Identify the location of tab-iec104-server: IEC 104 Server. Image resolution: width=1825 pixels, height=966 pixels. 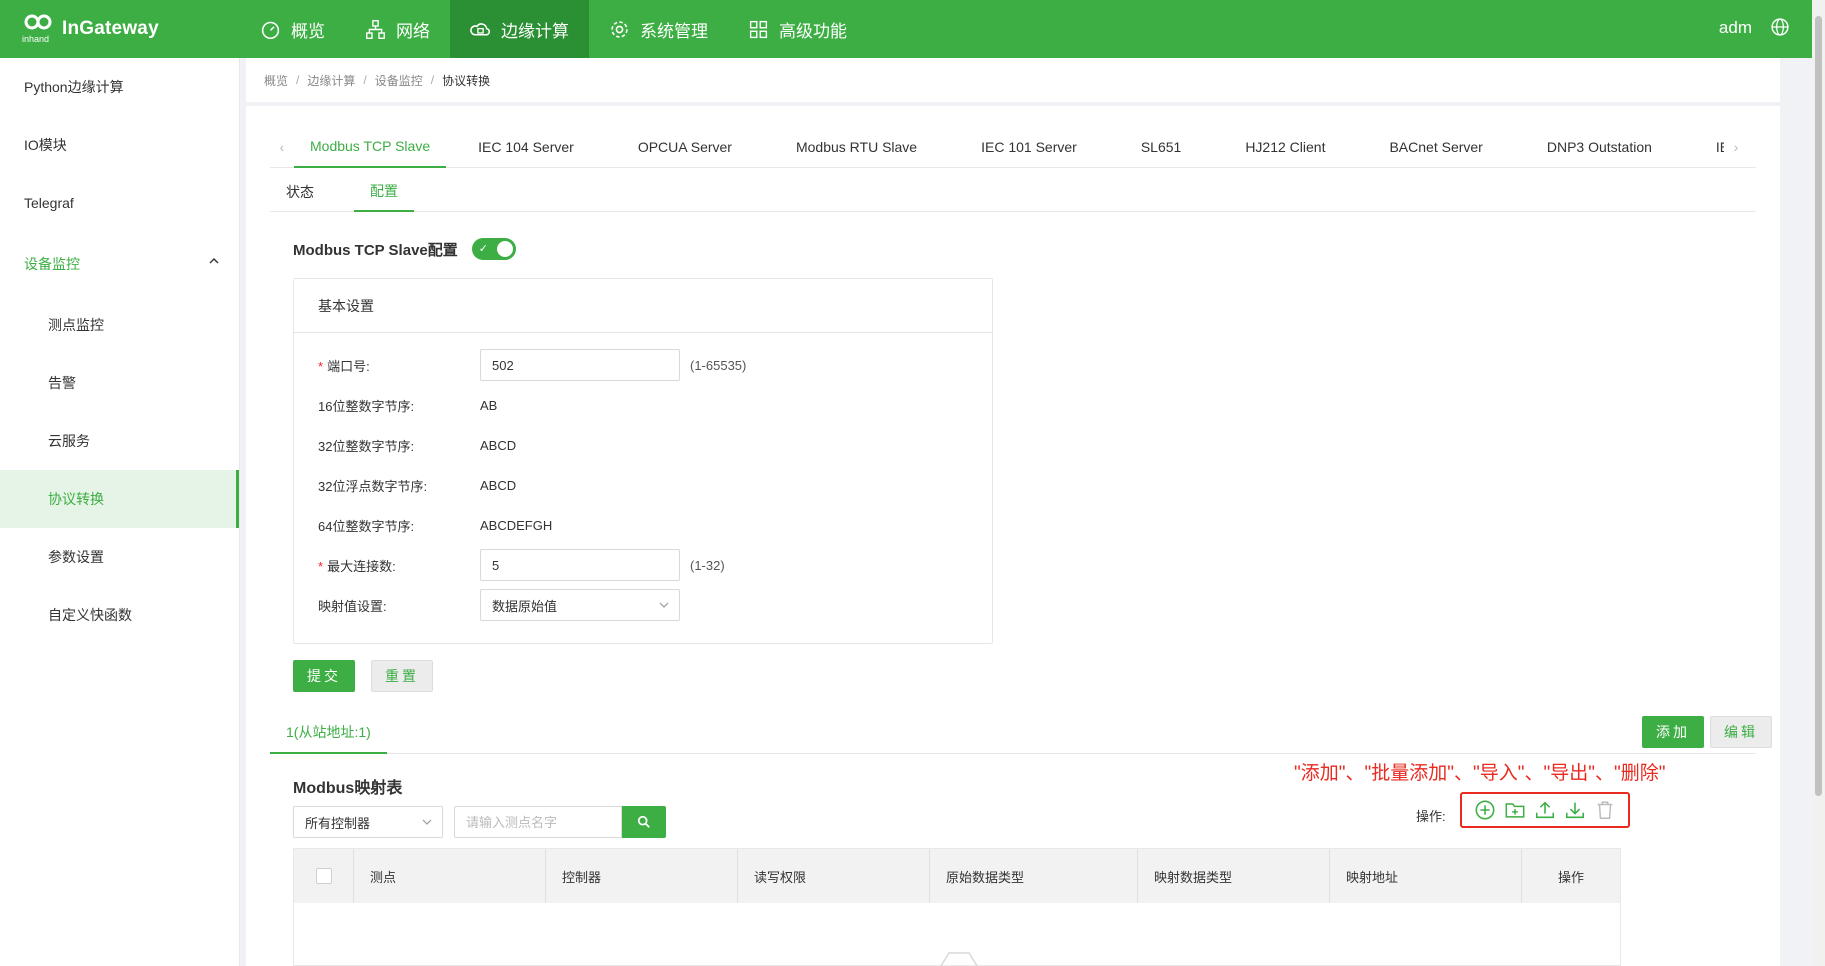
(526, 147).